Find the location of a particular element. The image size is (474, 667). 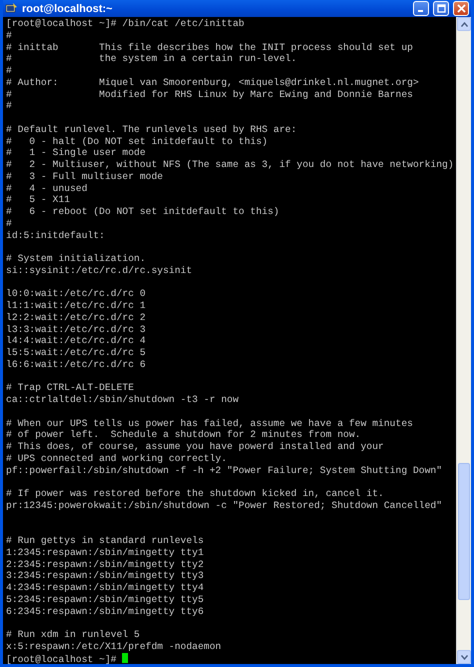

terminal-line: pf::powerfail:/sbin/shutdown -f -h +2 "Power Failure; System Shutting Down" is located at coordinates (224, 470).